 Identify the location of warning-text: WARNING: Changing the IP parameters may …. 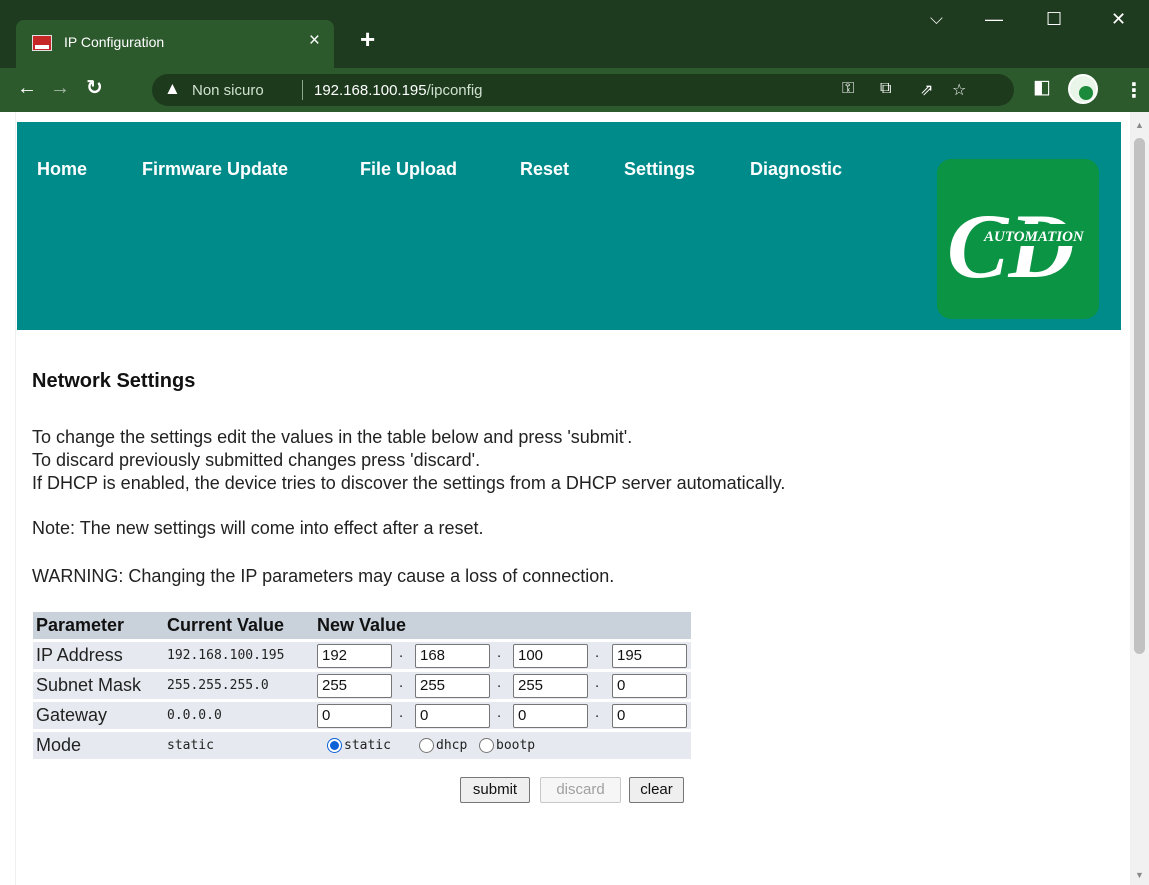
(323, 576).